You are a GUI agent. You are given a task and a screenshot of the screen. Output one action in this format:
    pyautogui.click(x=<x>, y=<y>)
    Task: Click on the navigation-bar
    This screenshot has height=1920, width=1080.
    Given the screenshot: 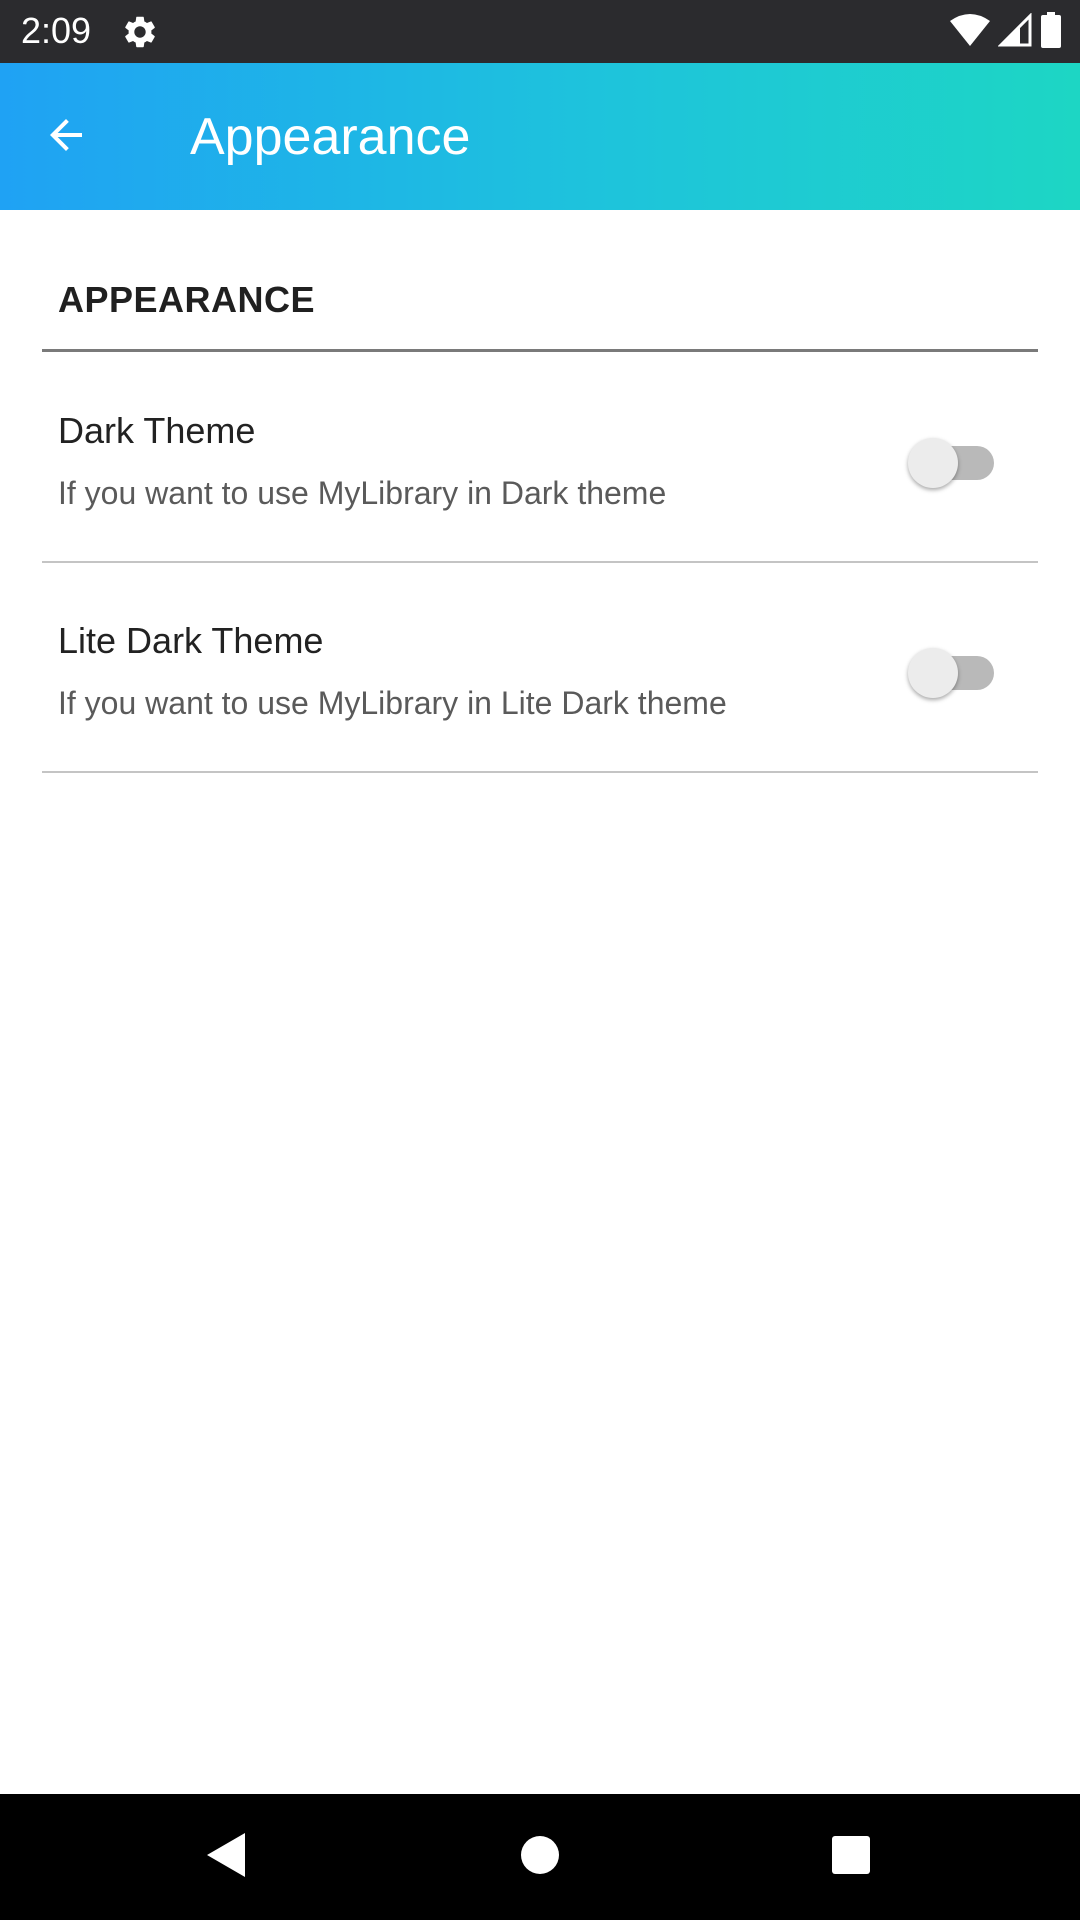 What is the action you would take?
    pyautogui.click(x=540, y=1857)
    